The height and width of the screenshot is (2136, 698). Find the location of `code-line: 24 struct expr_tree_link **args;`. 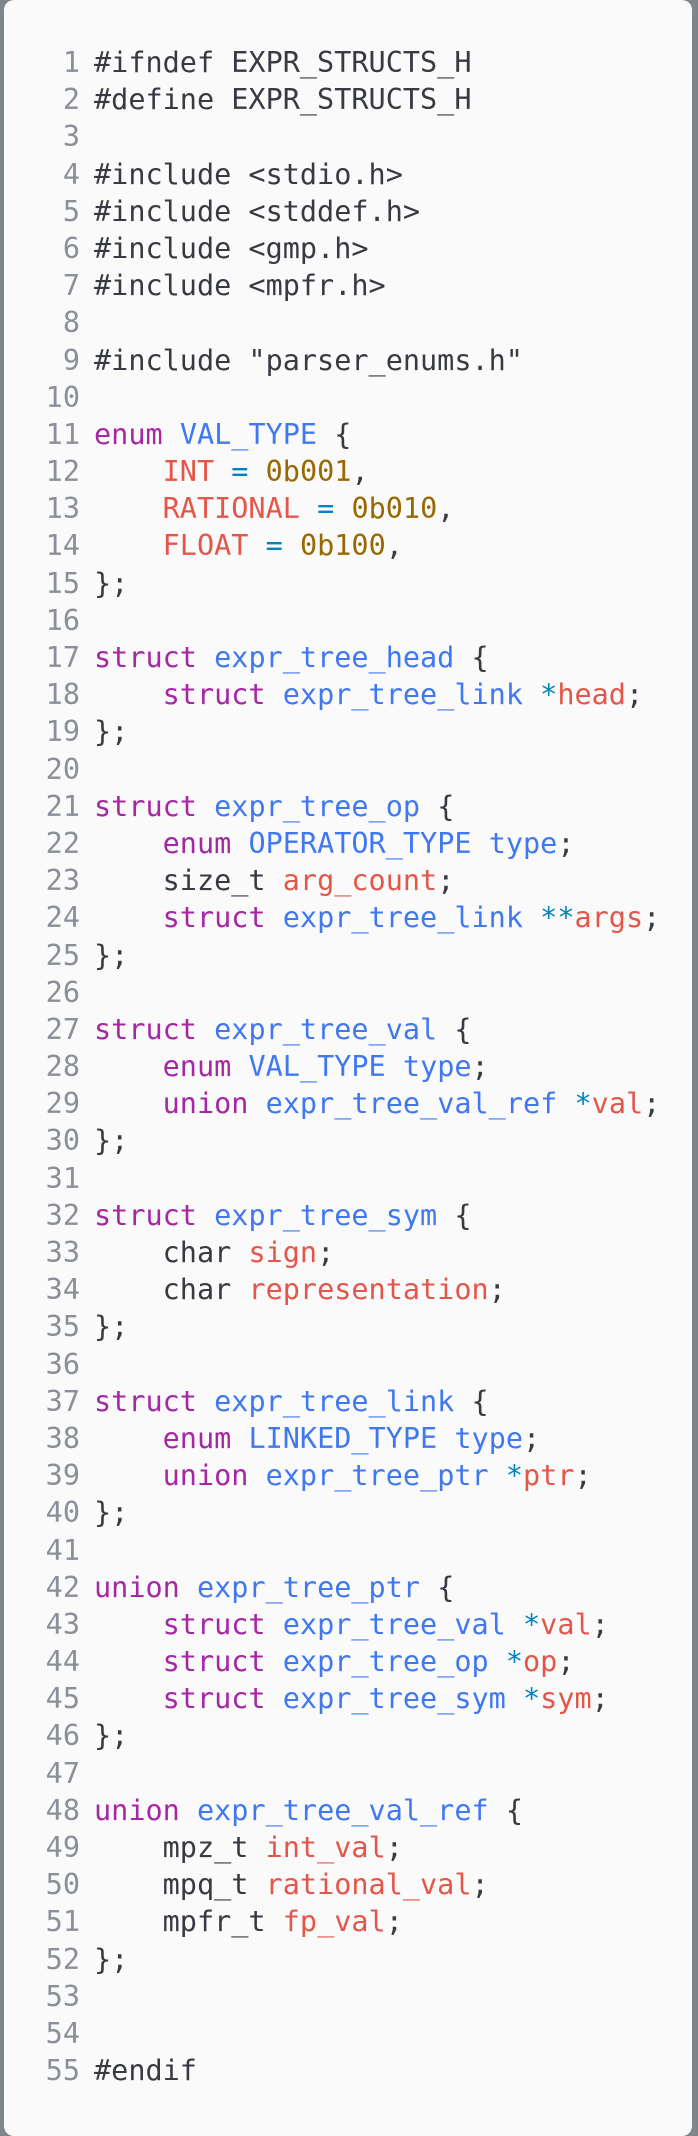

code-line: 24 struct expr_tree_link **args; is located at coordinates (348, 917).